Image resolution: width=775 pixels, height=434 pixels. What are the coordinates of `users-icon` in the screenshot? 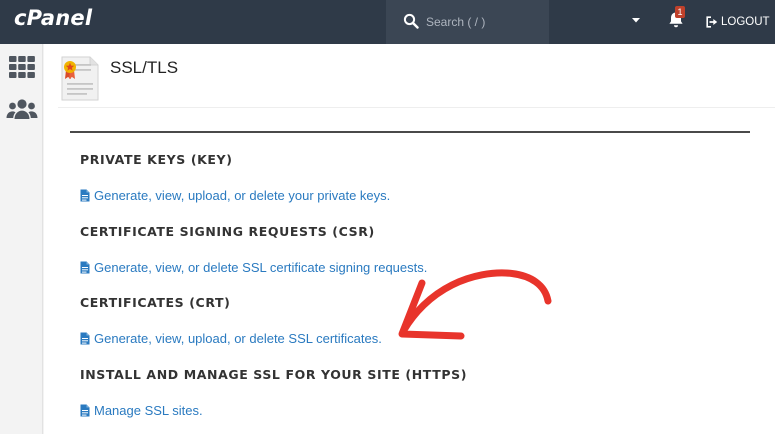 It's located at (22, 109).